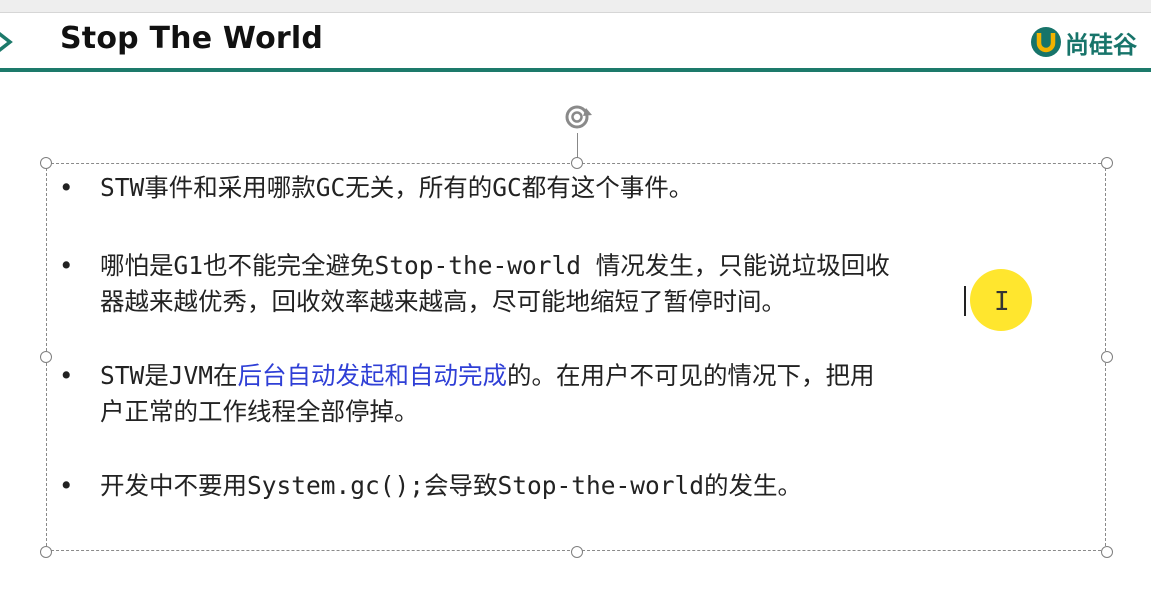 This screenshot has width=1151, height=610. Describe the element at coordinates (577, 163) in the screenshot. I see `resize-handle-top` at that location.